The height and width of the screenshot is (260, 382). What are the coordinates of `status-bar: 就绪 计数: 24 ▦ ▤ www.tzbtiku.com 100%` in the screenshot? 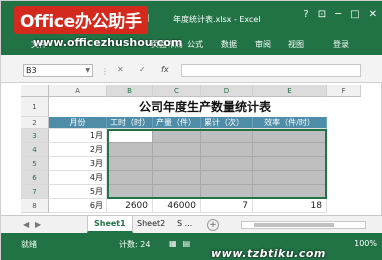 It's located at (191, 246).